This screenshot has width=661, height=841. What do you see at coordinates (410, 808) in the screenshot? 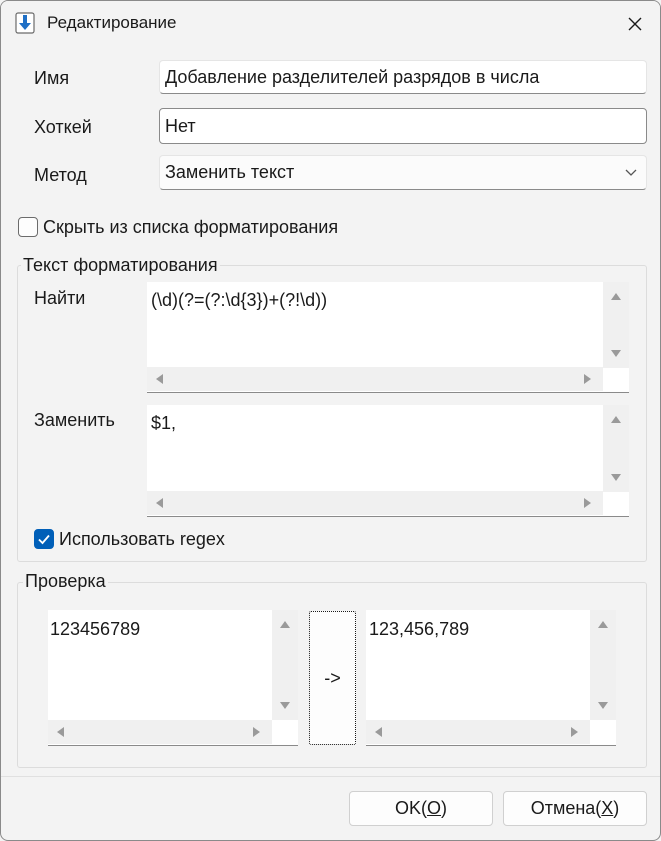
I see `ok-button-text: OK(` at bounding box center [410, 808].